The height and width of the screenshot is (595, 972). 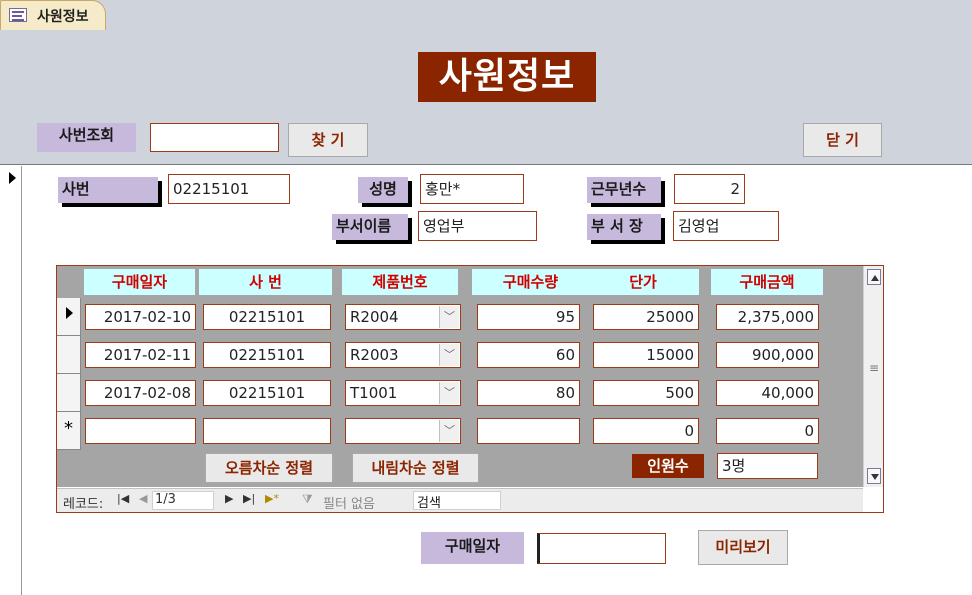 What do you see at coordinates (86, 137) in the screenshot?
I see `lookup-label: 사번조회` at bounding box center [86, 137].